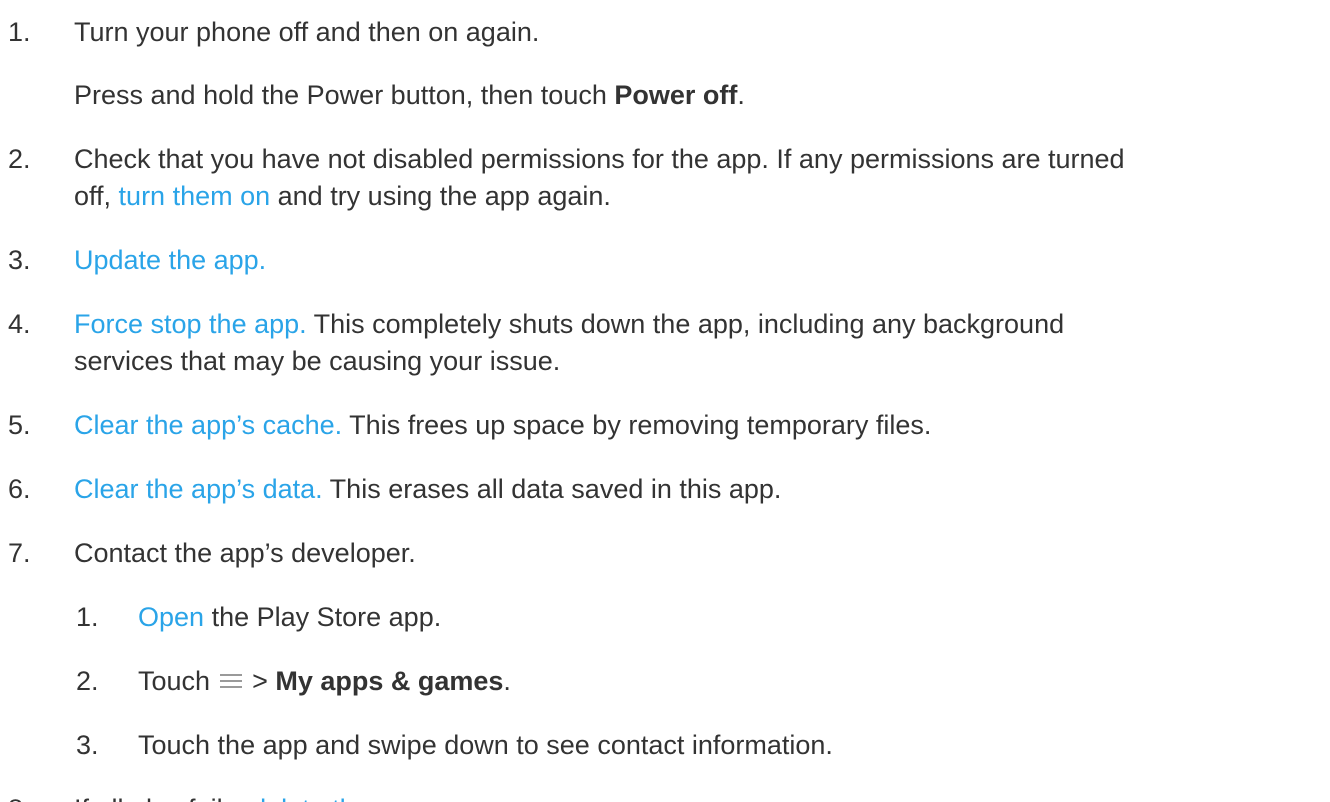  Describe the element at coordinates (87, 617) in the screenshot. I see `substep-number: 1.` at that location.